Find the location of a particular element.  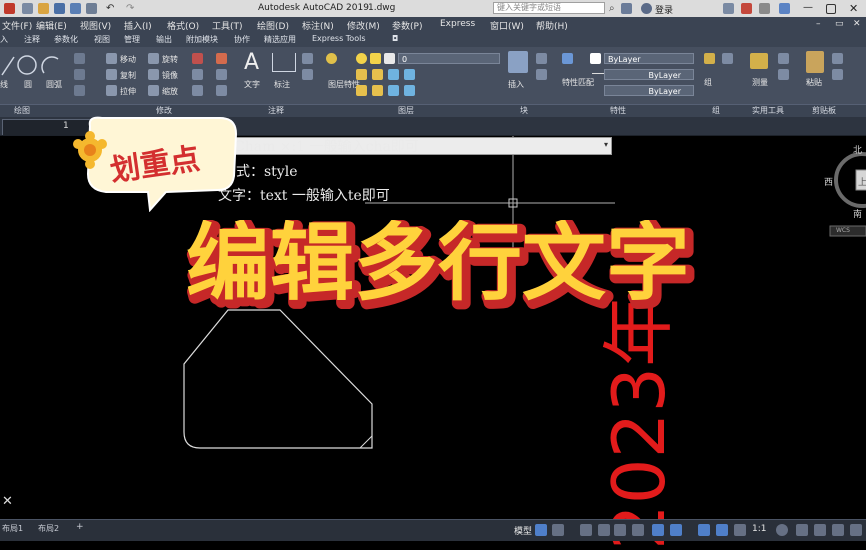

undo-icon: ↶ is located at coordinates (111, 8).